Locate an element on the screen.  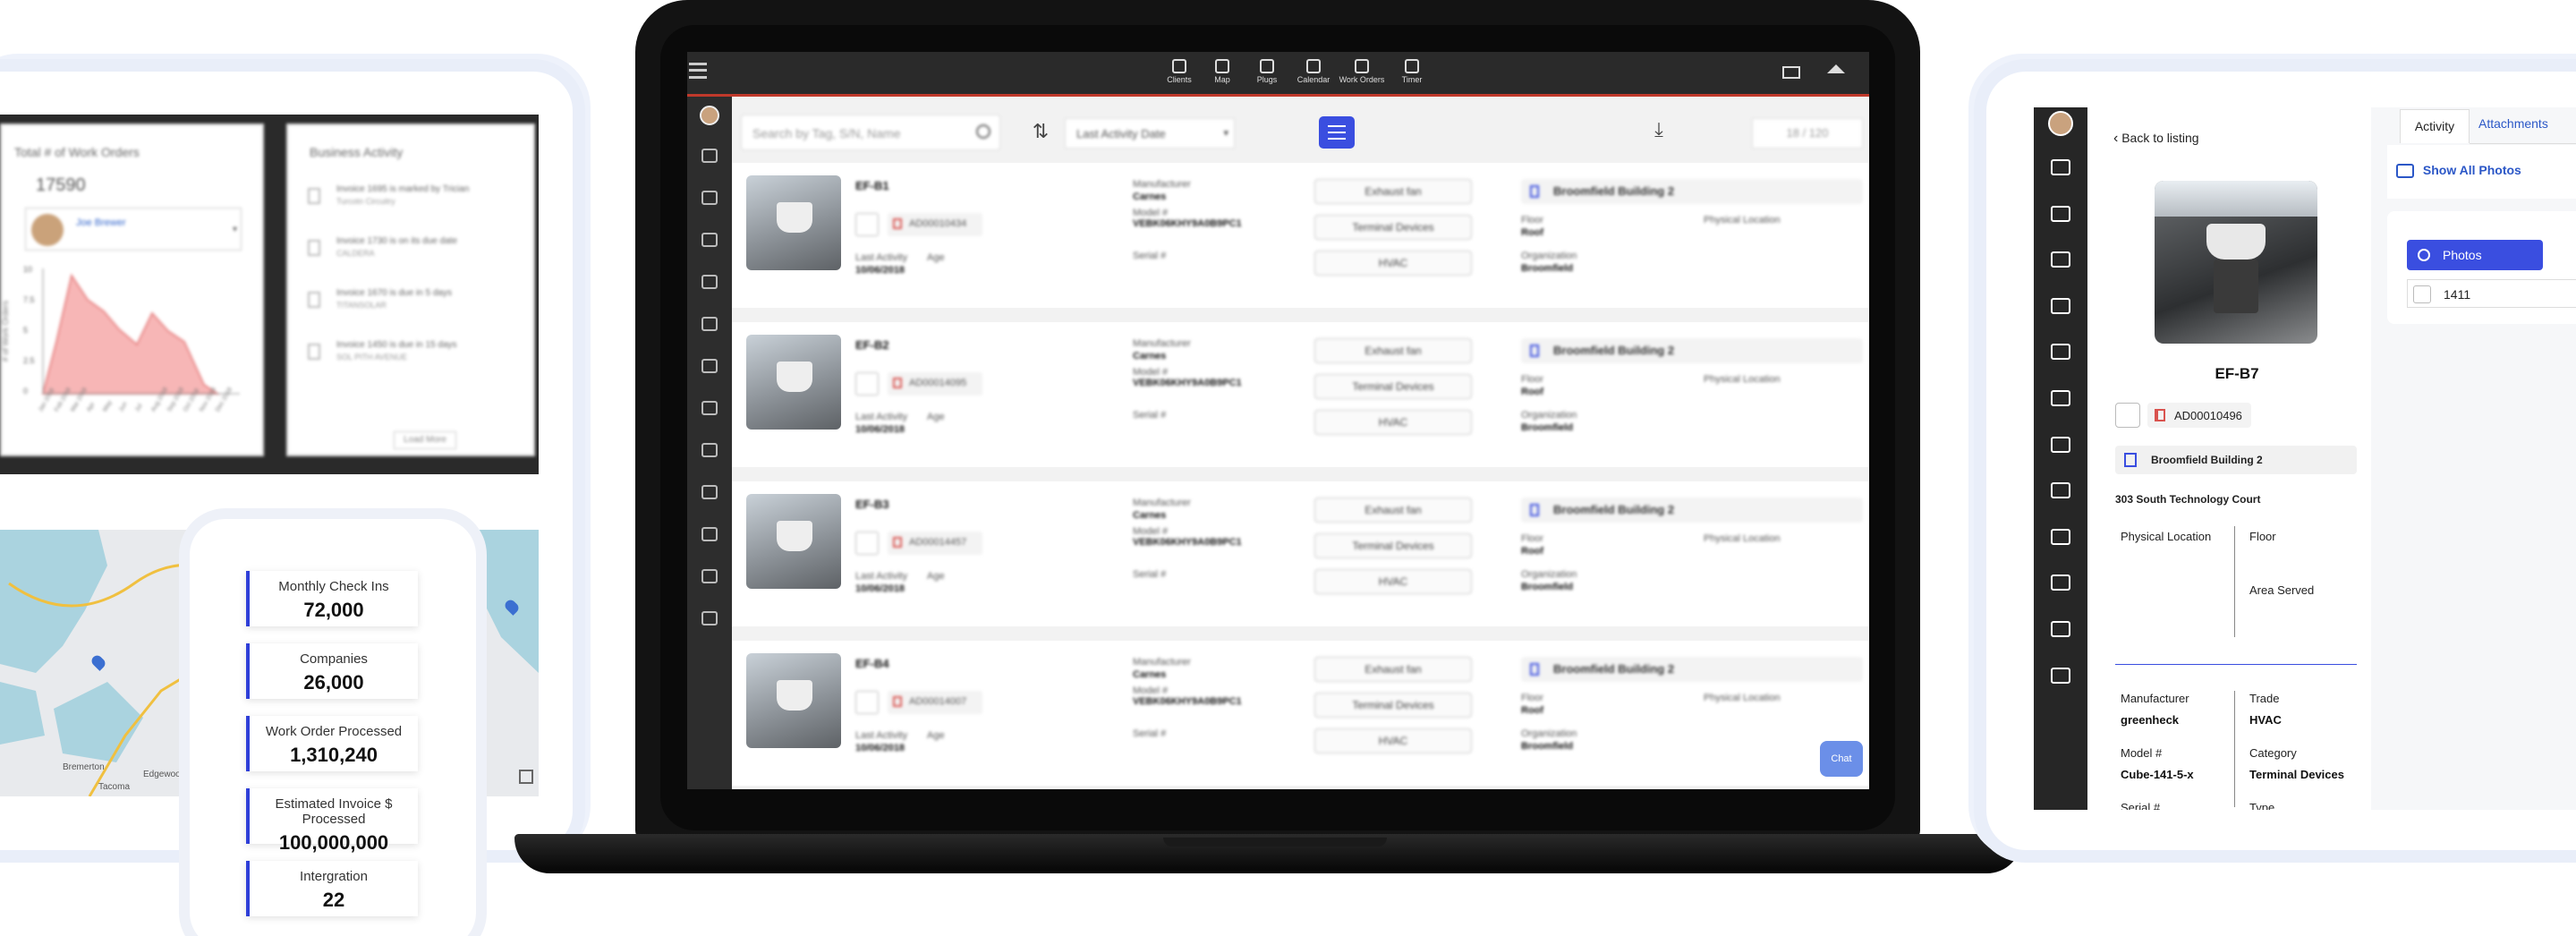
photo-list-item: 1411 is located at coordinates (2491, 293).